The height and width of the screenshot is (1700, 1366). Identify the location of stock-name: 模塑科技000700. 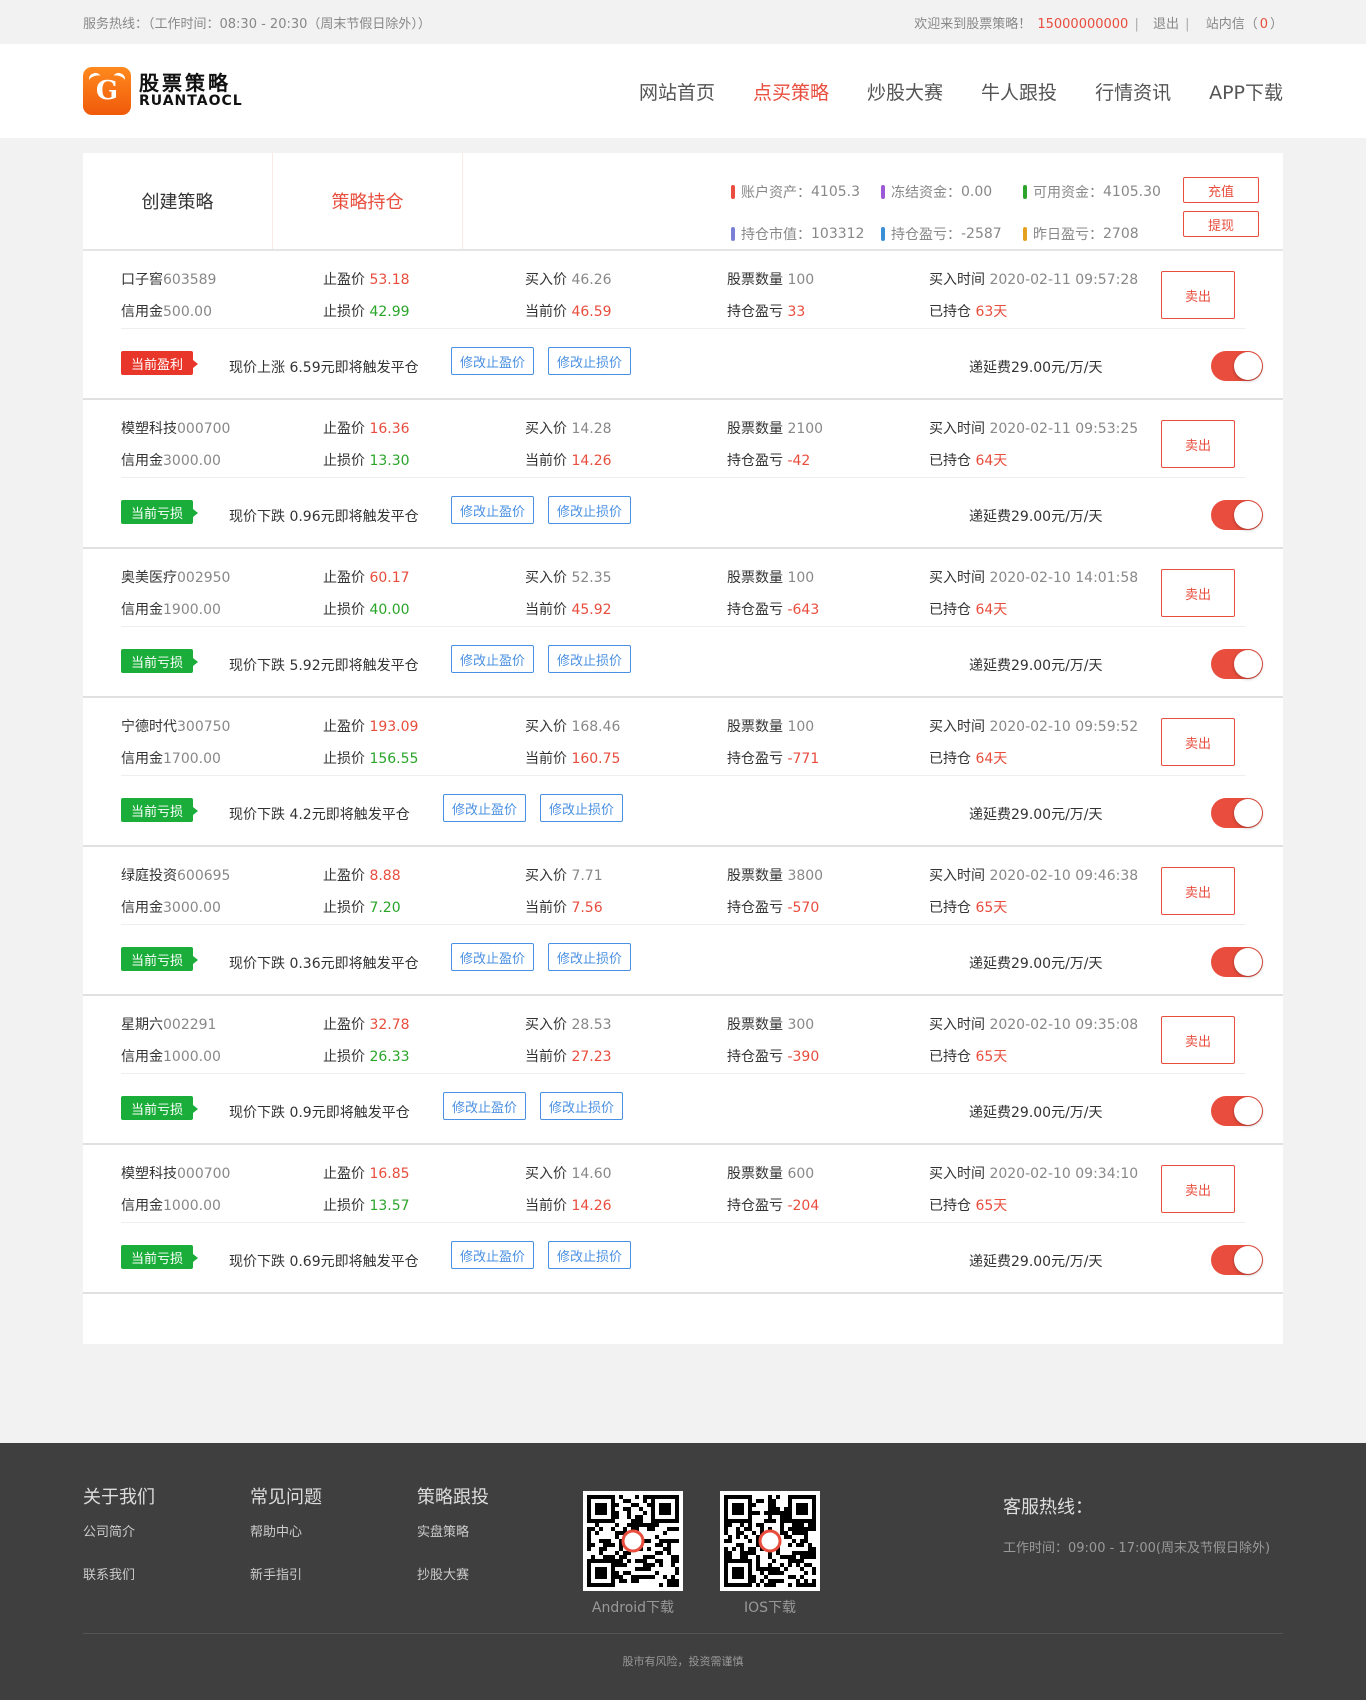
(176, 1174).